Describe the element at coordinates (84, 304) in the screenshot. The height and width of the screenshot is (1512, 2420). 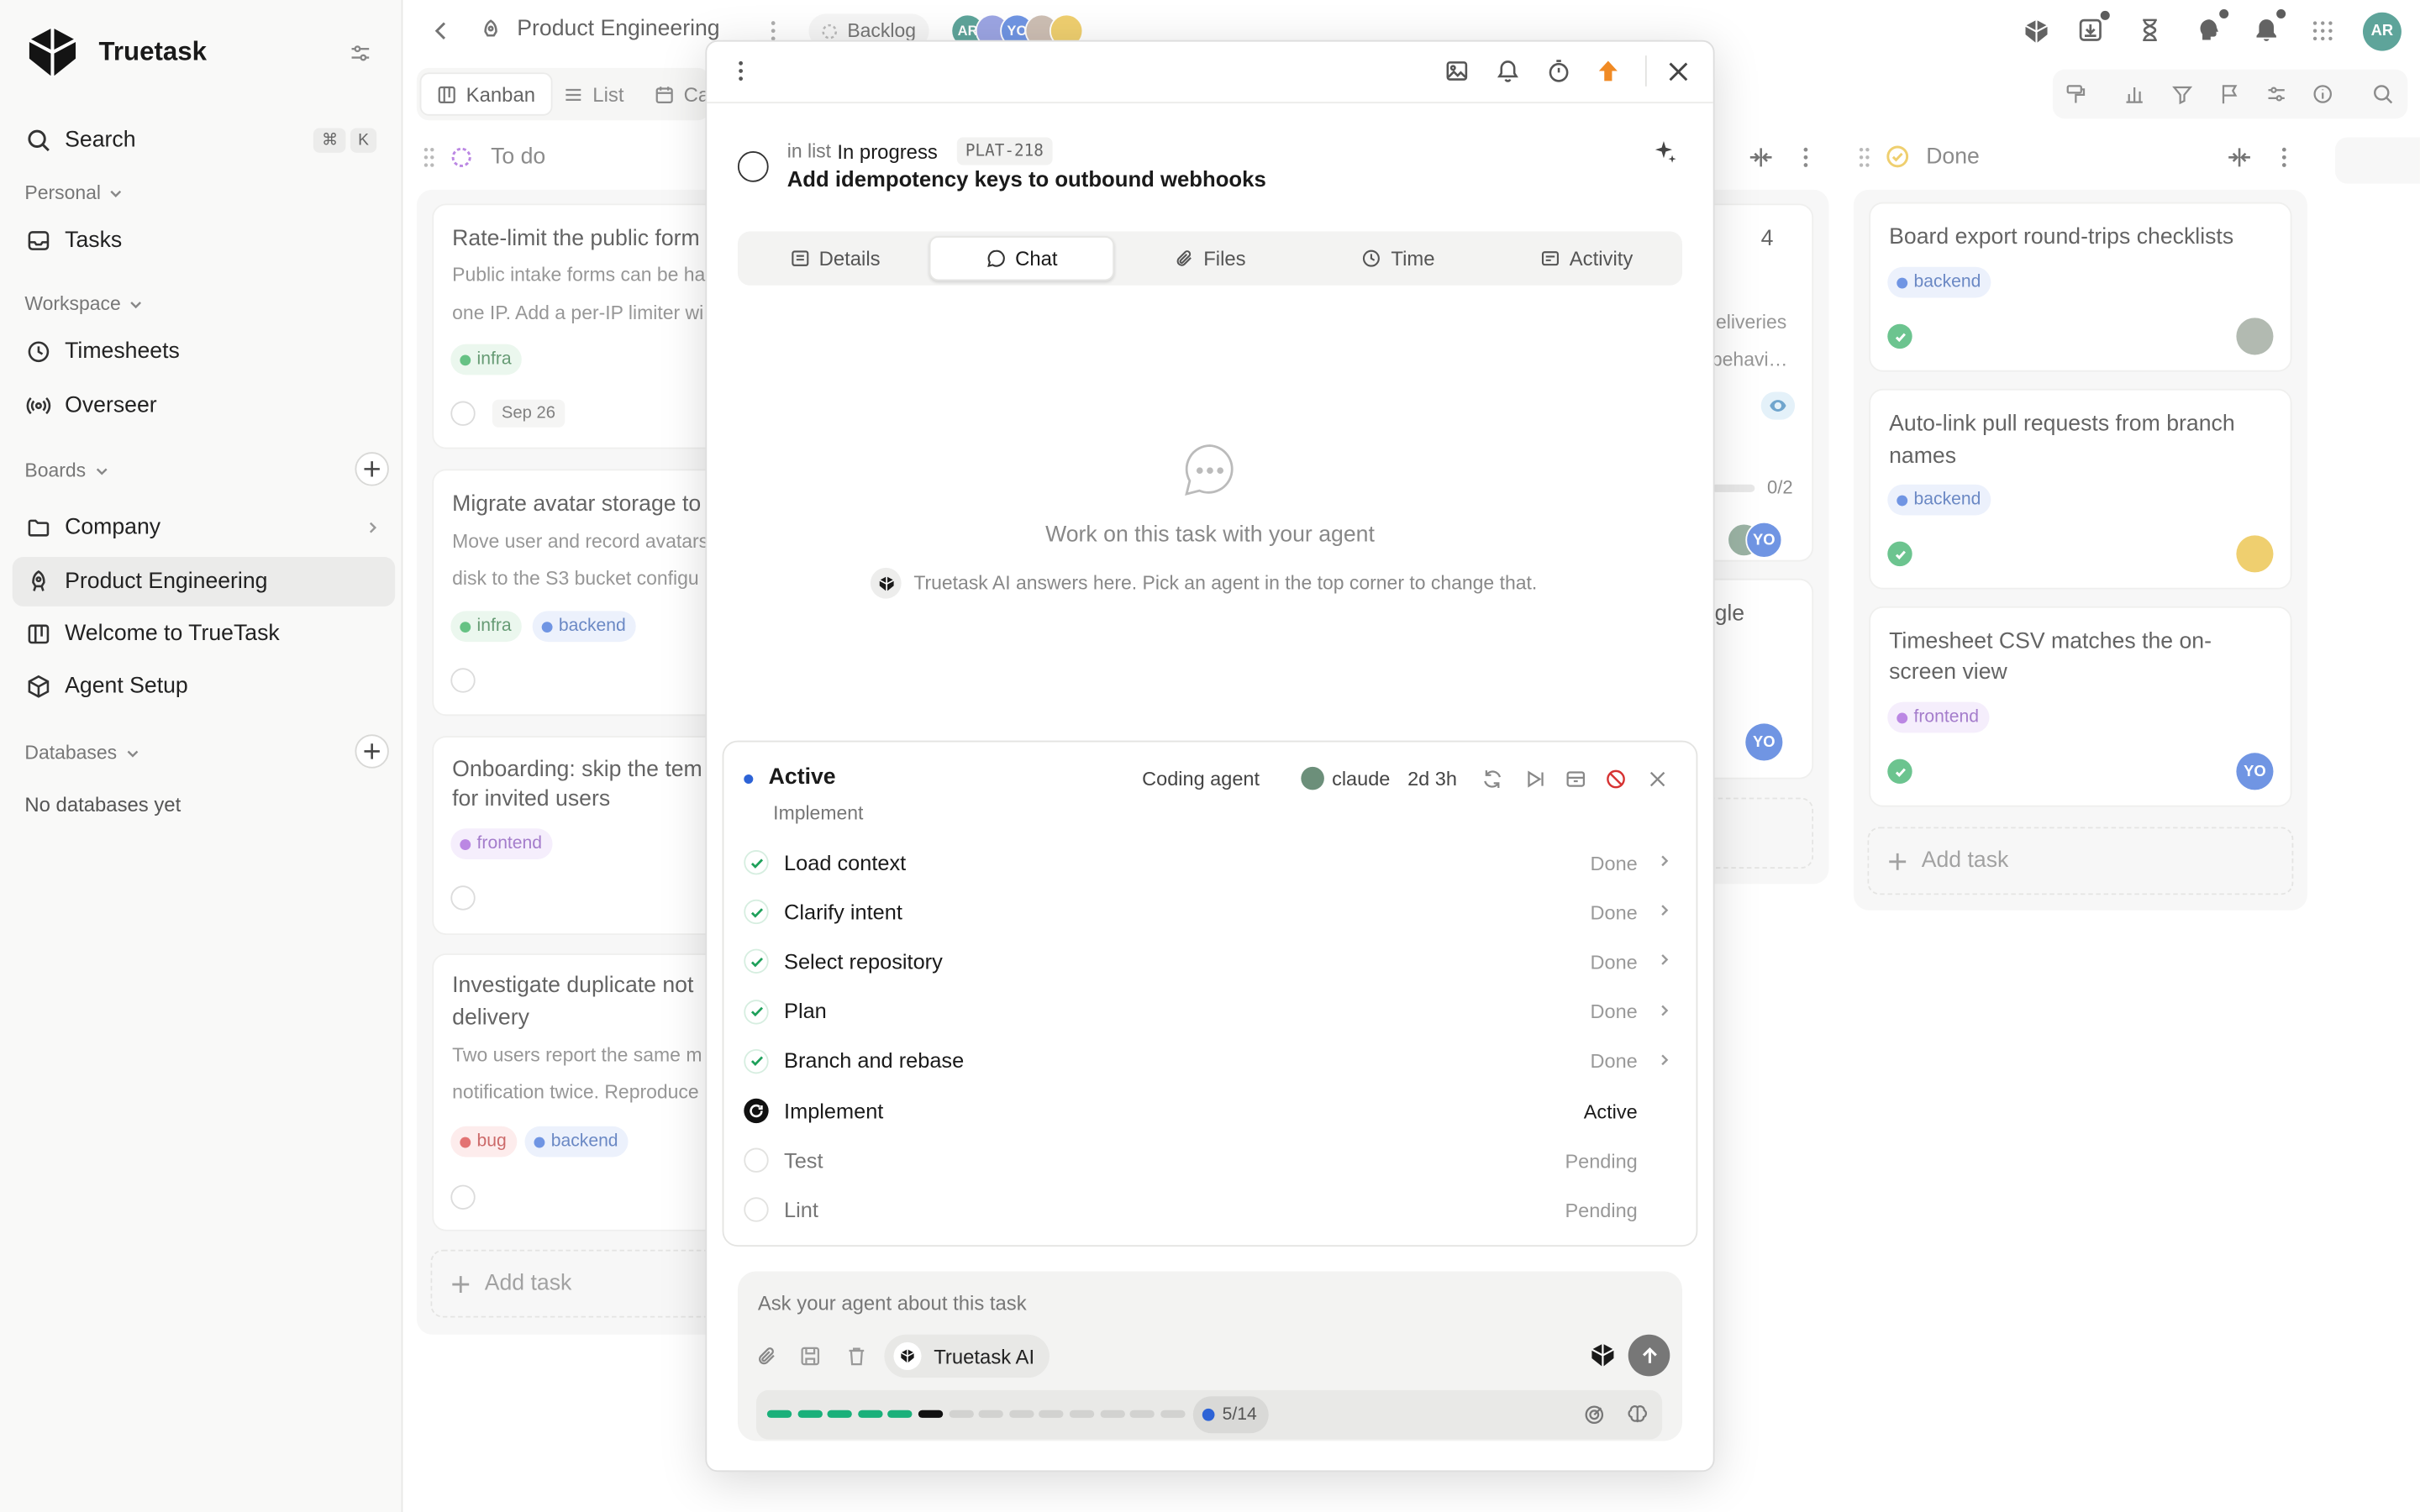
I see `section-workspace: Workspace` at that location.